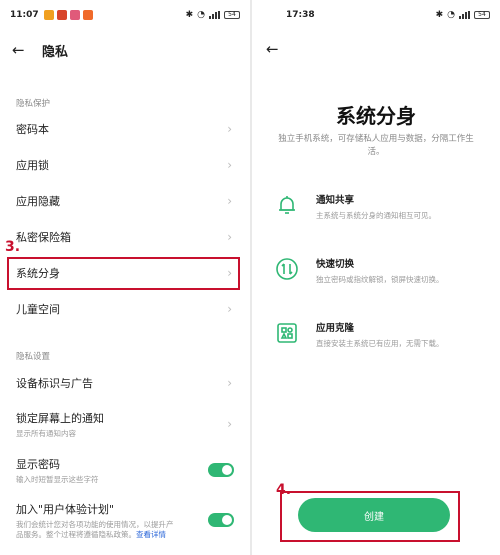  Describe the element at coordinates (33, 357) in the screenshot. I see `section-label-privacy-settings: 隐私设置` at that location.